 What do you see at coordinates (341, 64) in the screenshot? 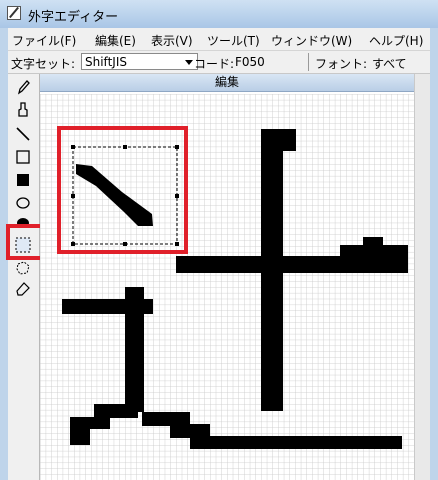
I see `font-label: フォント:` at bounding box center [341, 64].